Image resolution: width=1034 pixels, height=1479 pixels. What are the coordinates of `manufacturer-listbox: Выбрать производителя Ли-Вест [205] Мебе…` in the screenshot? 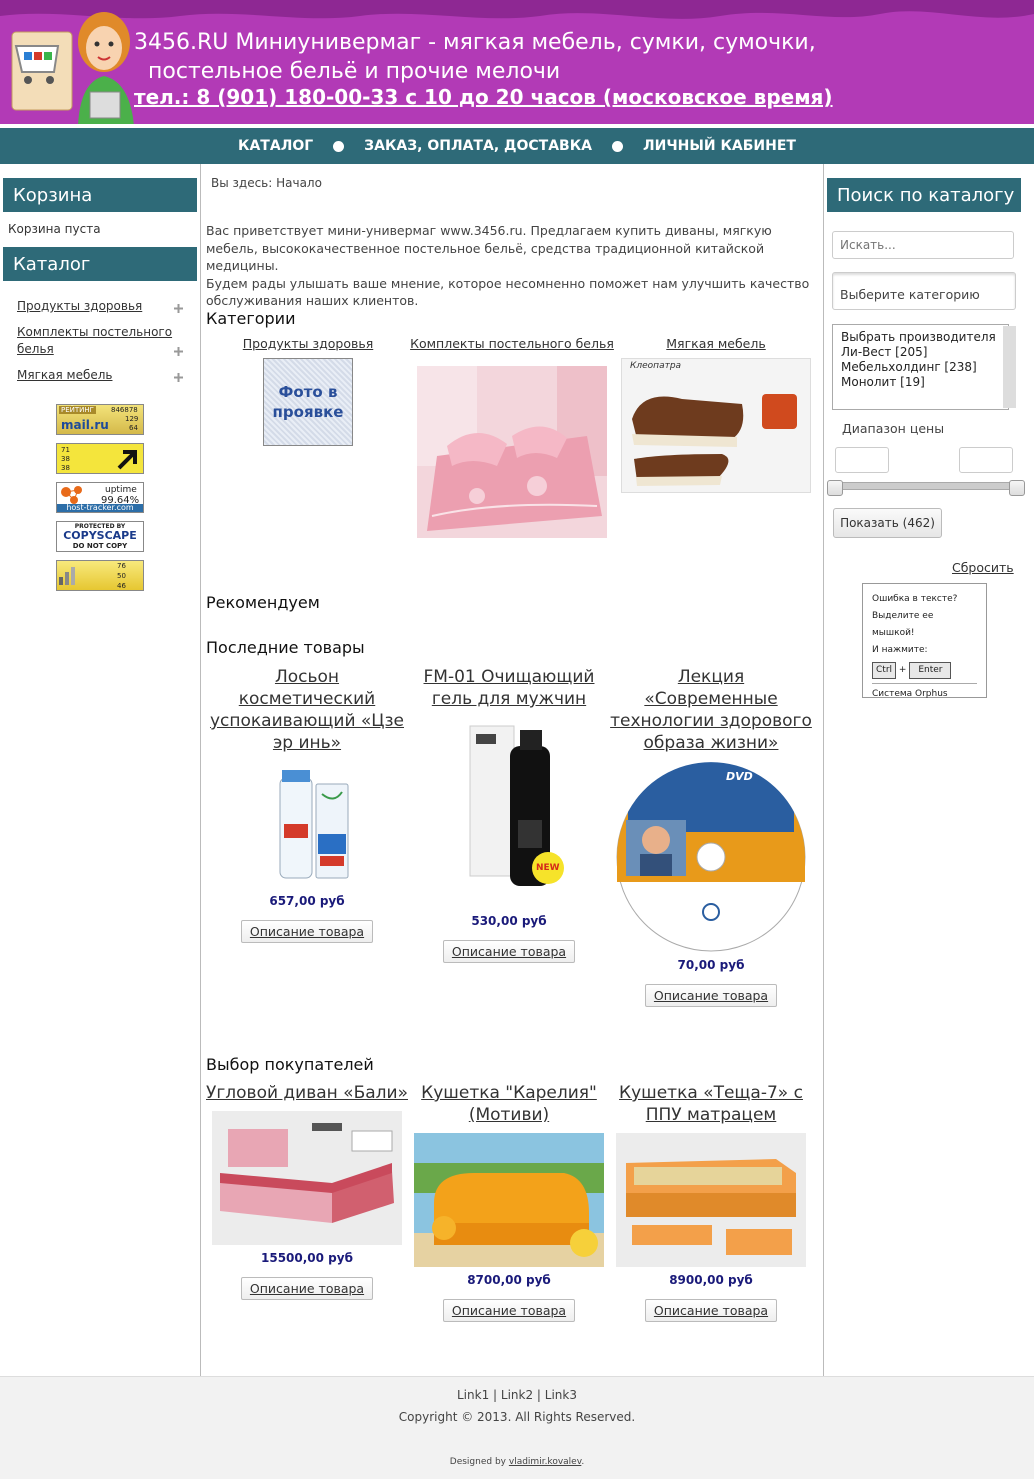 It's located at (924, 367).